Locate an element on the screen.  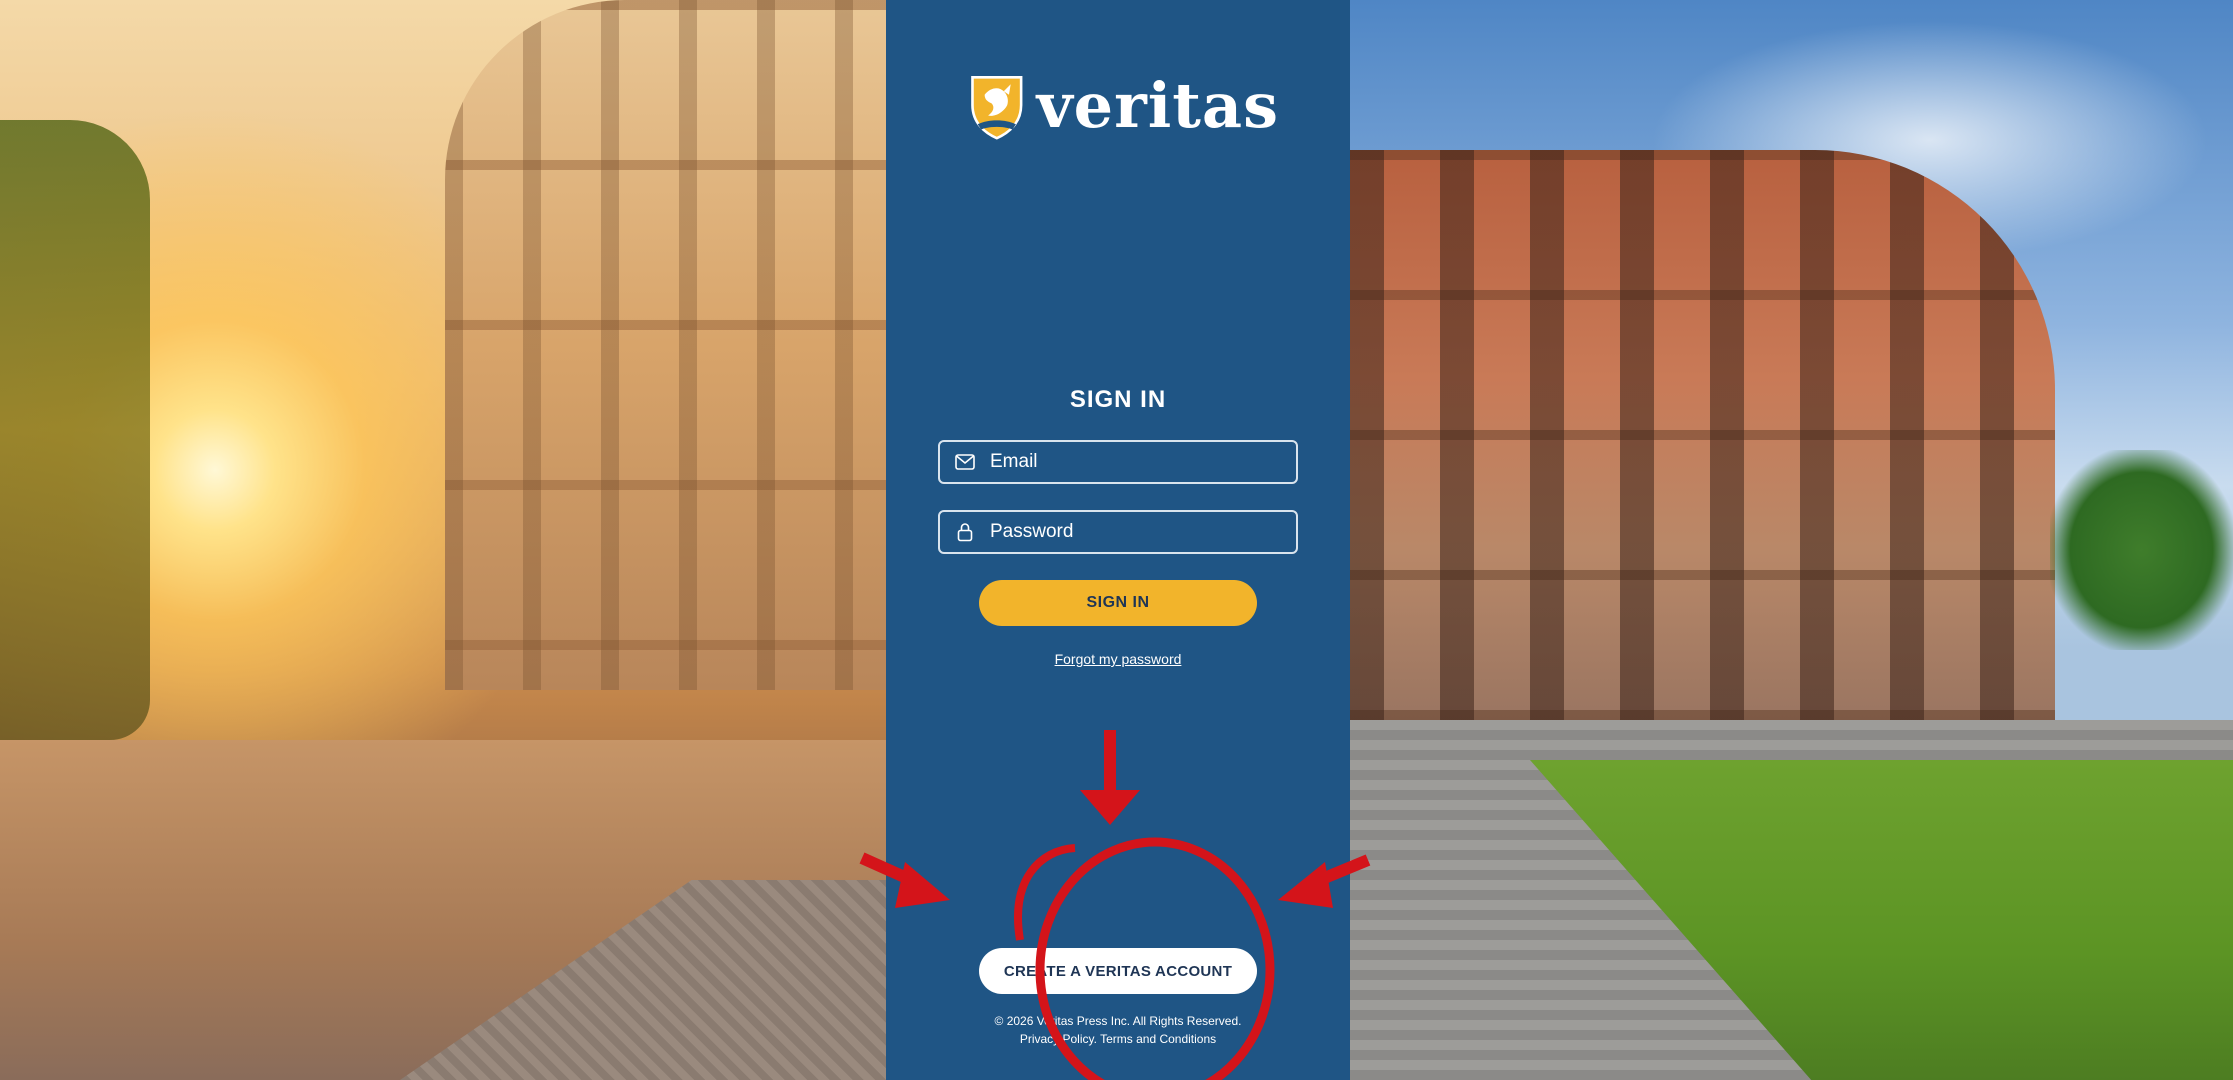
brand-wordmark: veritas is located at coordinates (1157, 105).